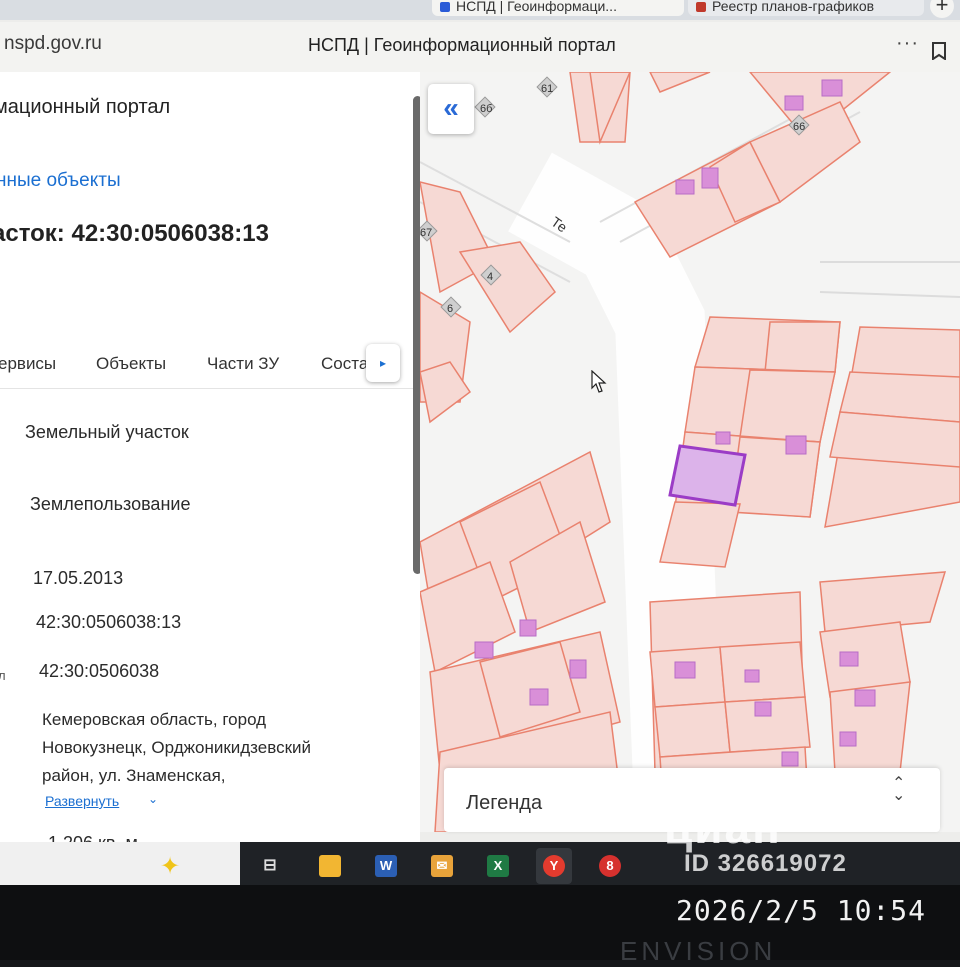 The image size is (960, 967). Describe the element at coordinates (554, 866) in the screenshot. I see `yandex-browser-icon: Y` at that location.